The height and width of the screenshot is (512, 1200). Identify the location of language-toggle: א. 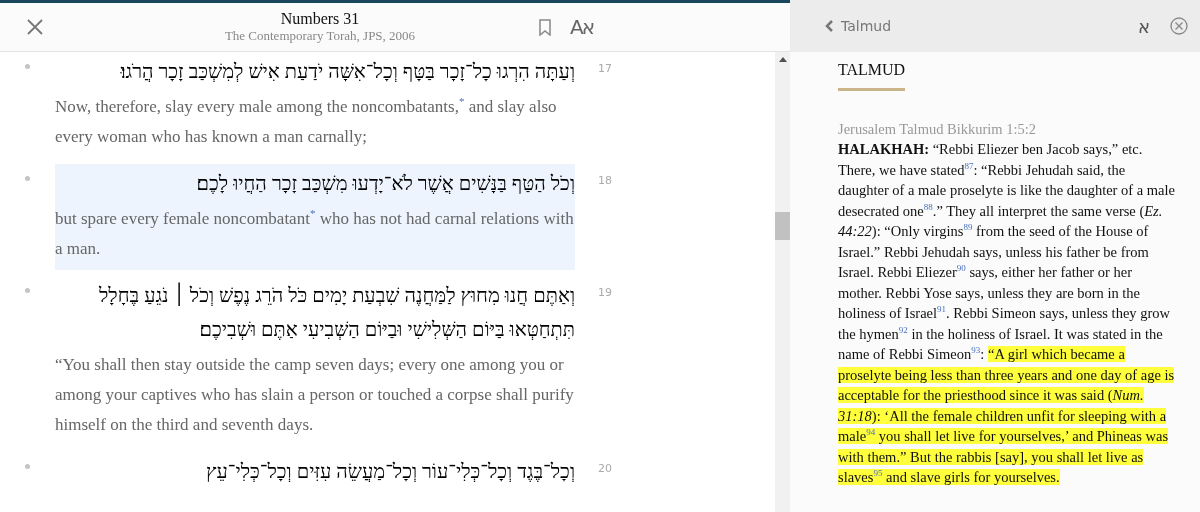
(1143, 26).